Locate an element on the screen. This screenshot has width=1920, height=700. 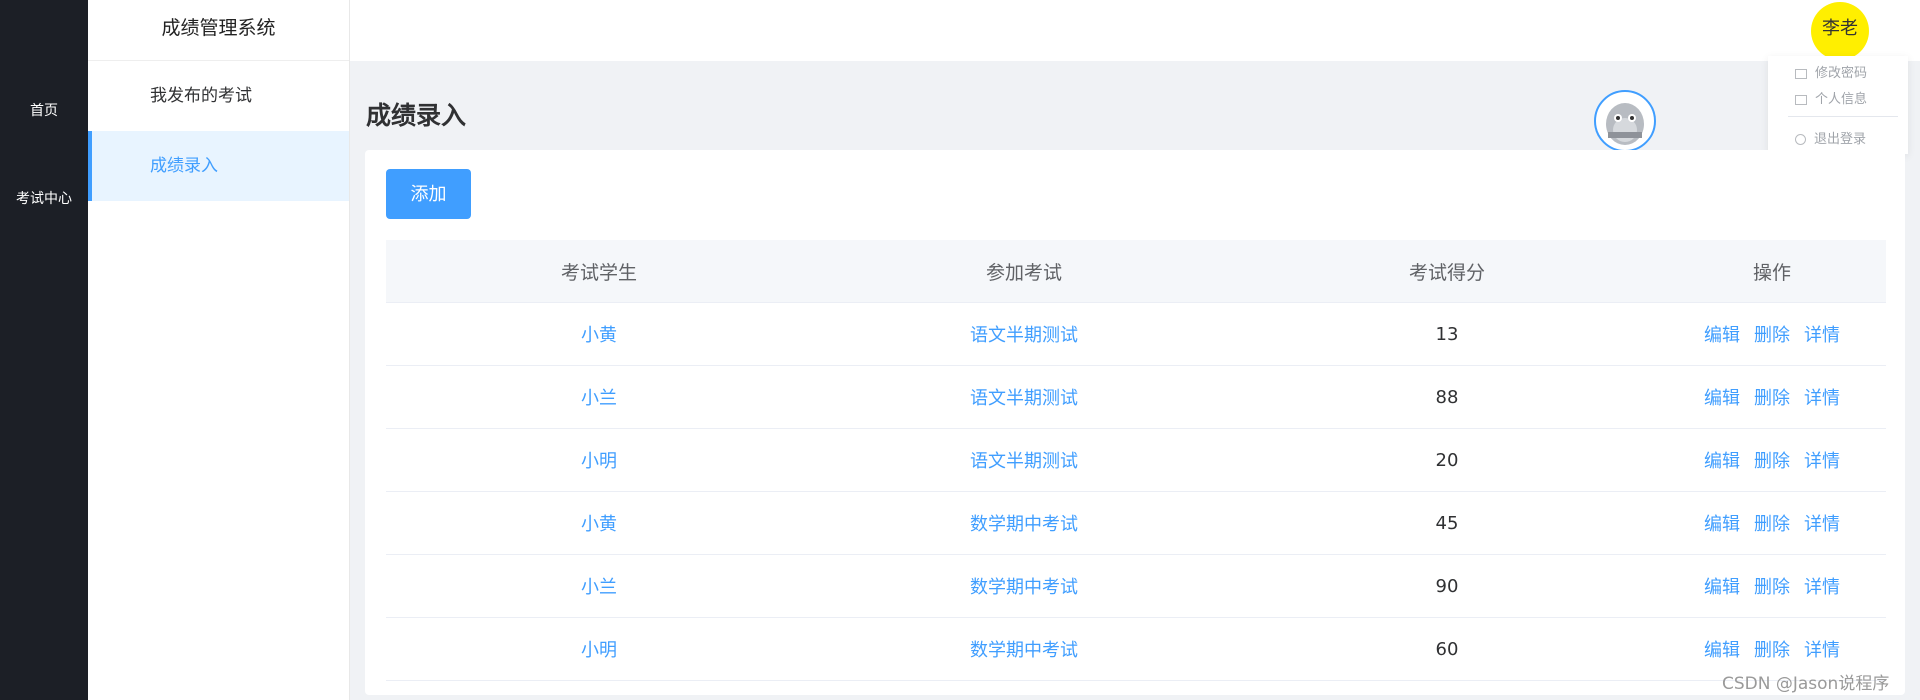
score-cell: 90 is located at coordinates (1447, 586).